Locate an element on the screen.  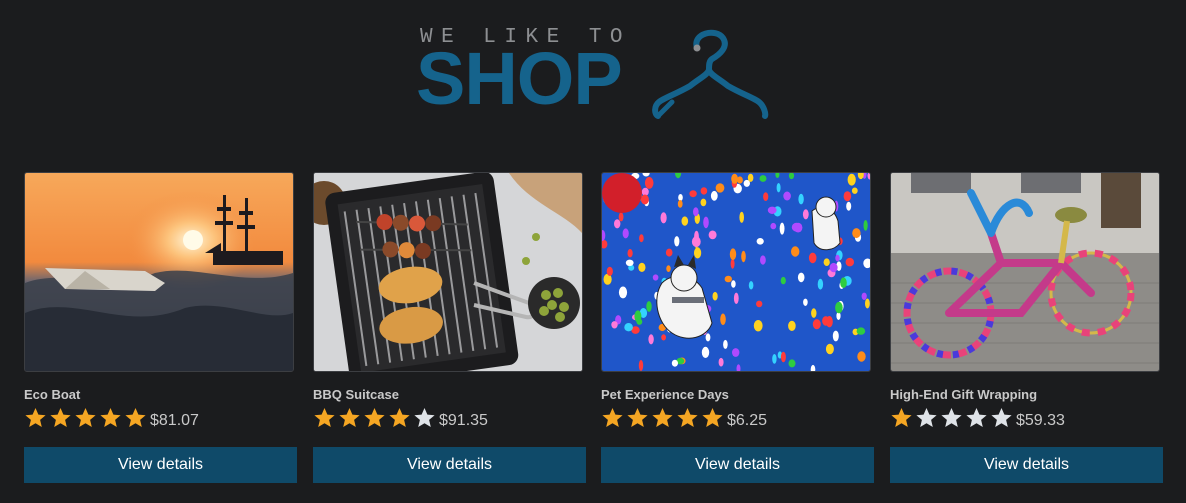
product-image-pet-experience-days is located at coordinates (736, 272).